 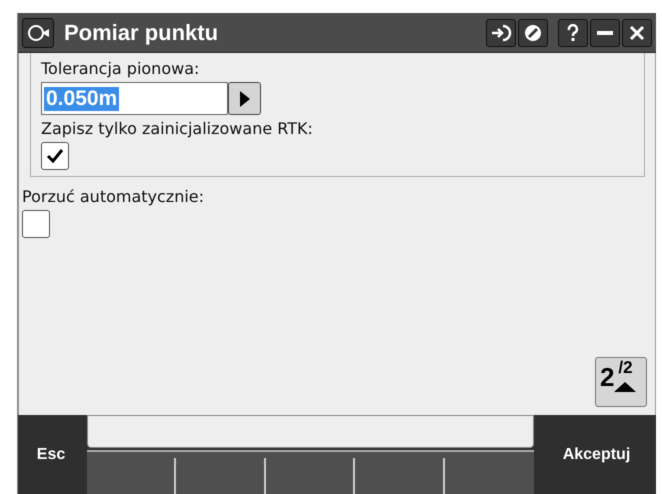 What do you see at coordinates (120, 68) in the screenshot?
I see `field-label: Tolerancja pionowa:` at bounding box center [120, 68].